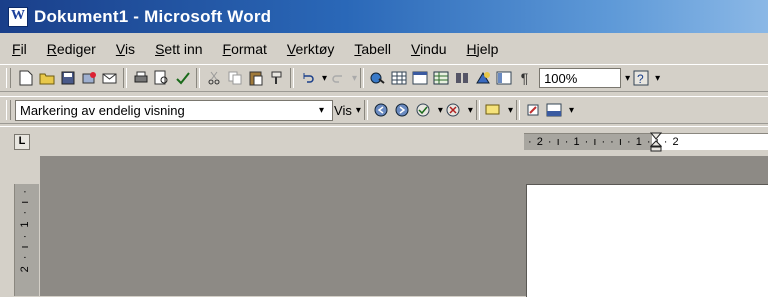 The image size is (768, 297). I want to click on print-preview-icon, so click(161, 78).